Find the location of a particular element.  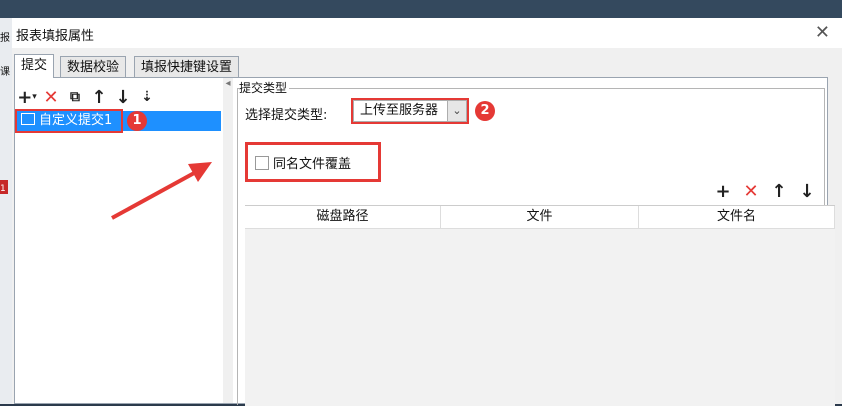

add-dropdown-icon: + ▾ is located at coordinates (27, 97).